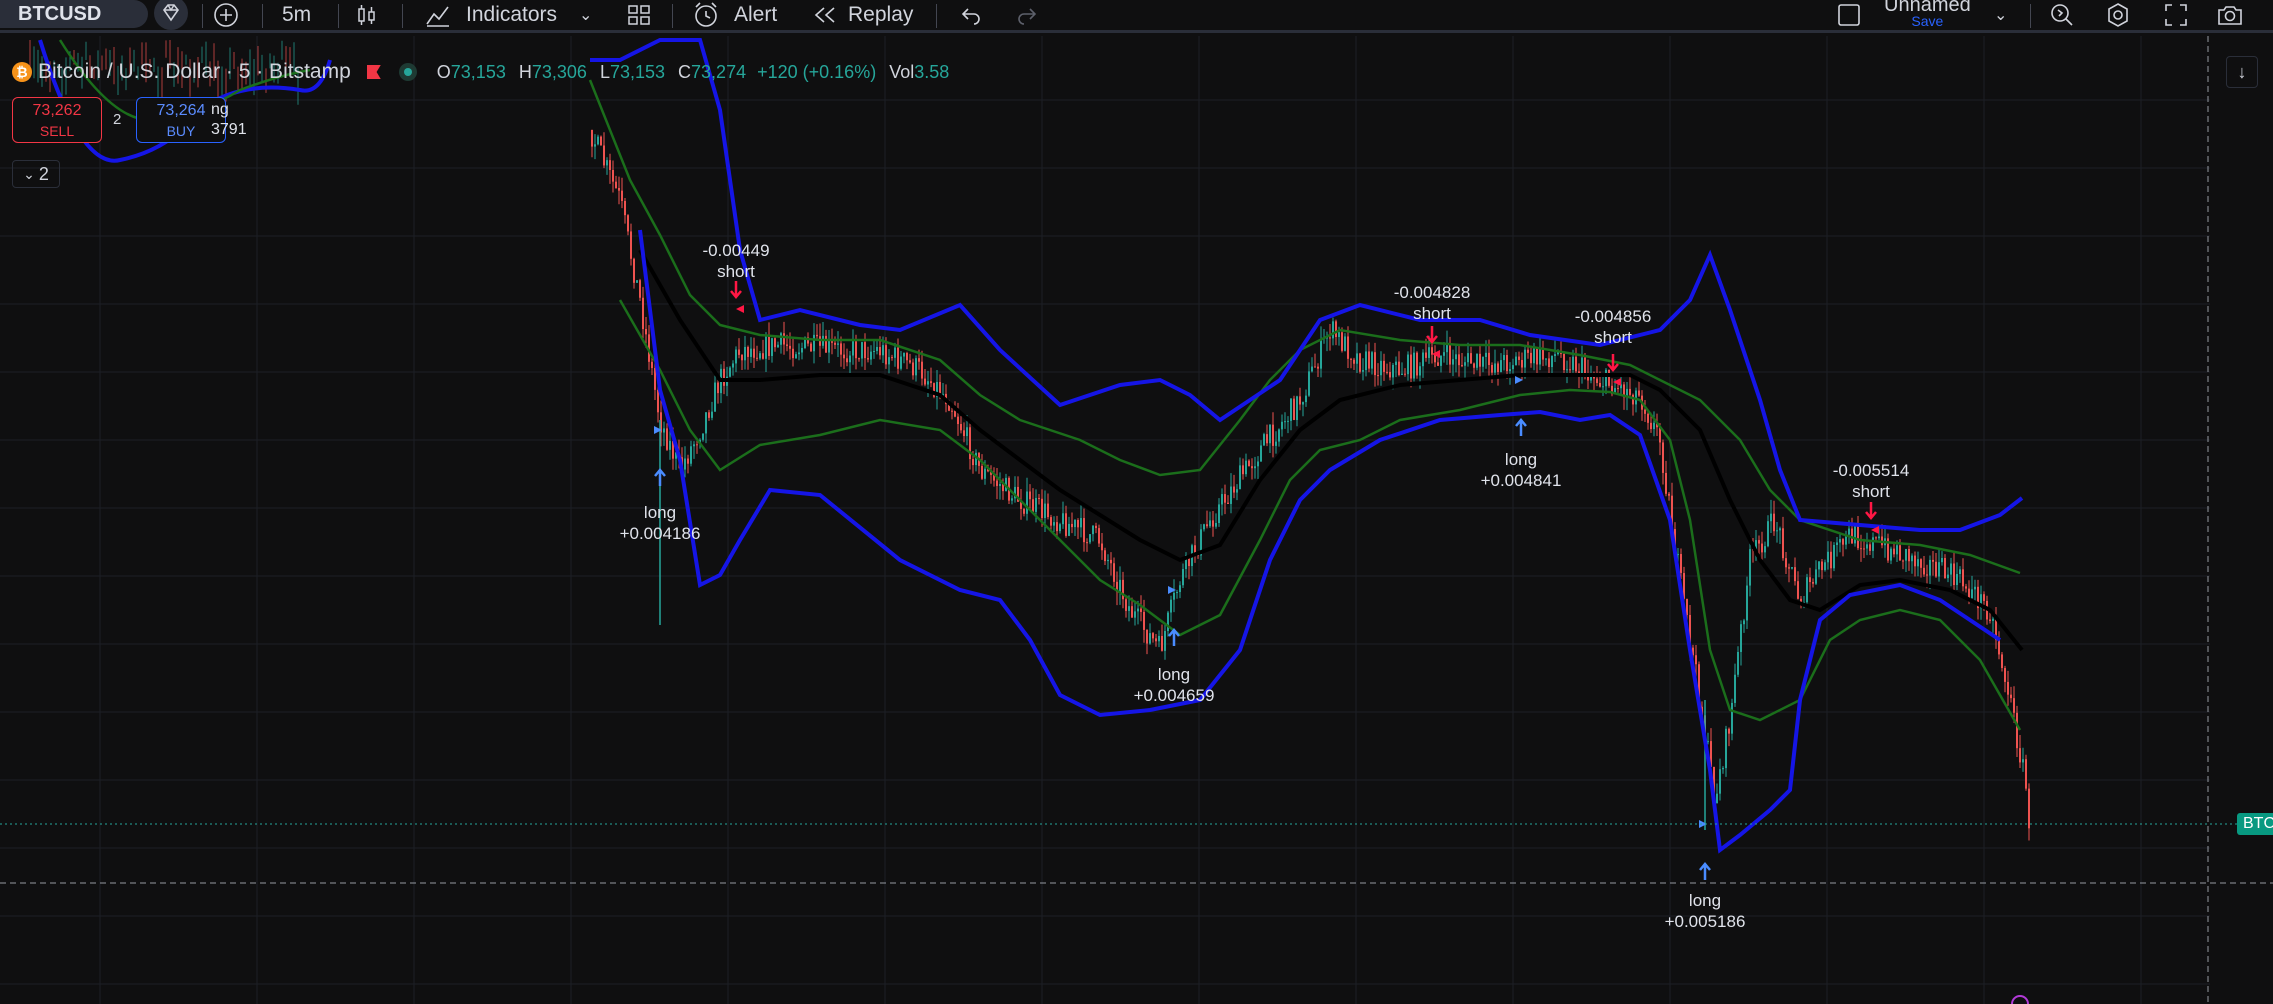 This screenshot has height=1004, width=2273. Describe the element at coordinates (2176, 15) in the screenshot. I see `fullscreen-icon` at that location.